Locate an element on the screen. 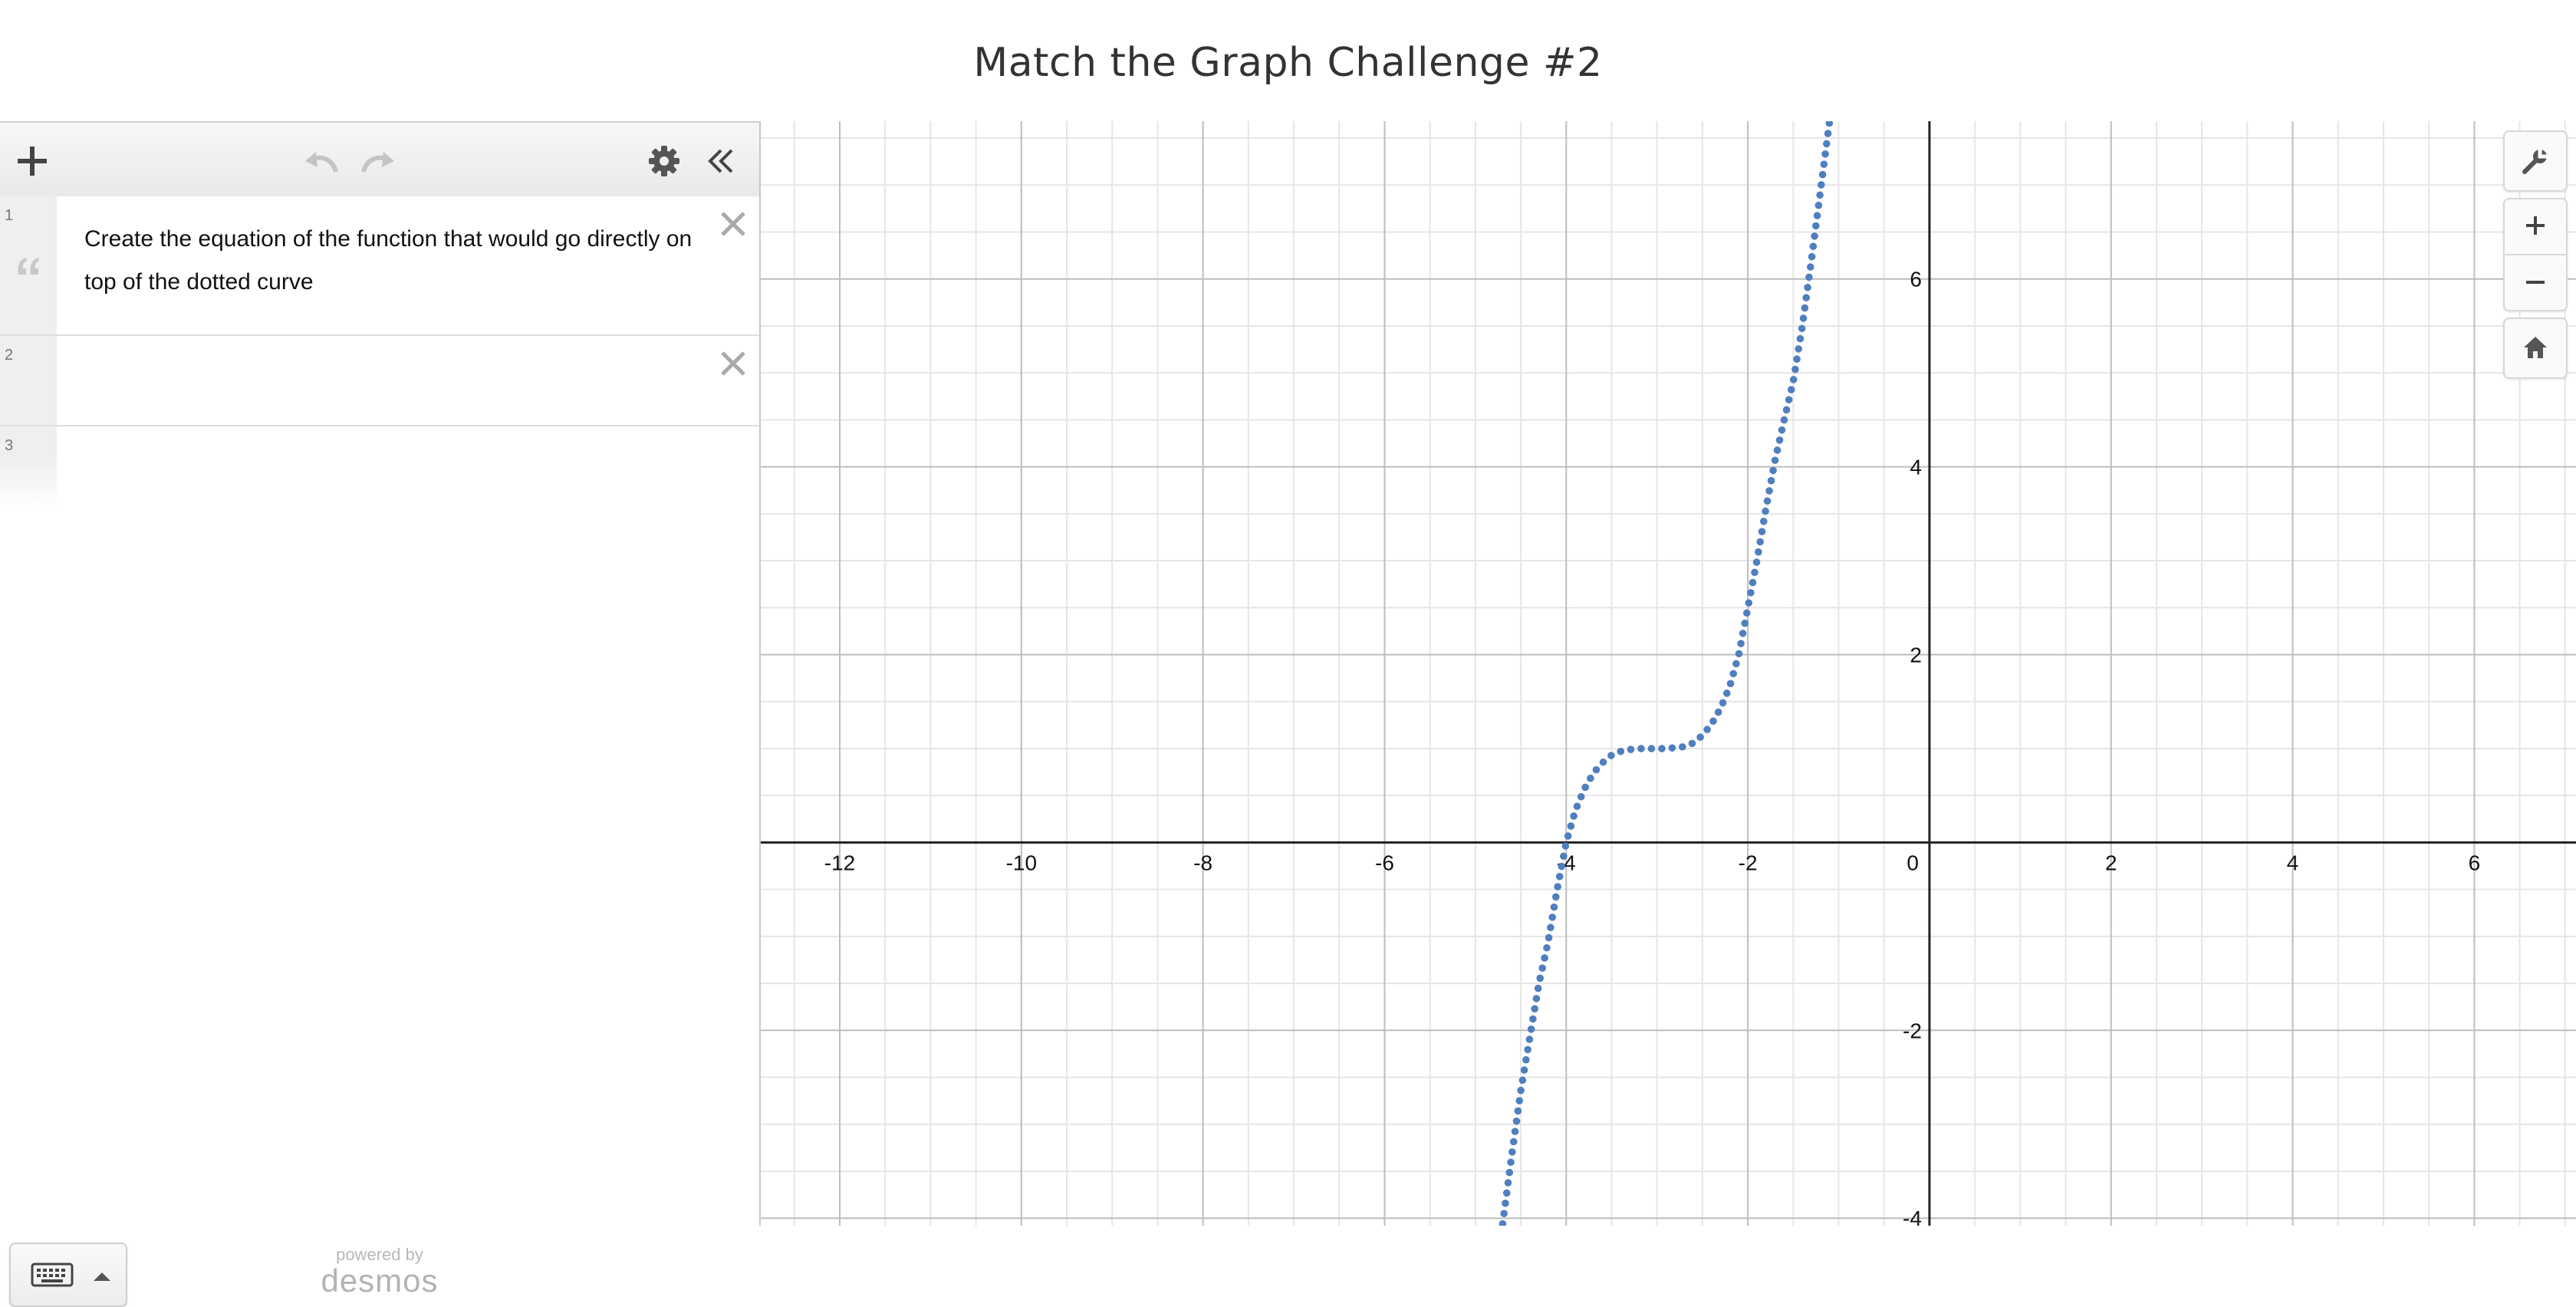  keyboard-icon is located at coordinates (52, 1275).